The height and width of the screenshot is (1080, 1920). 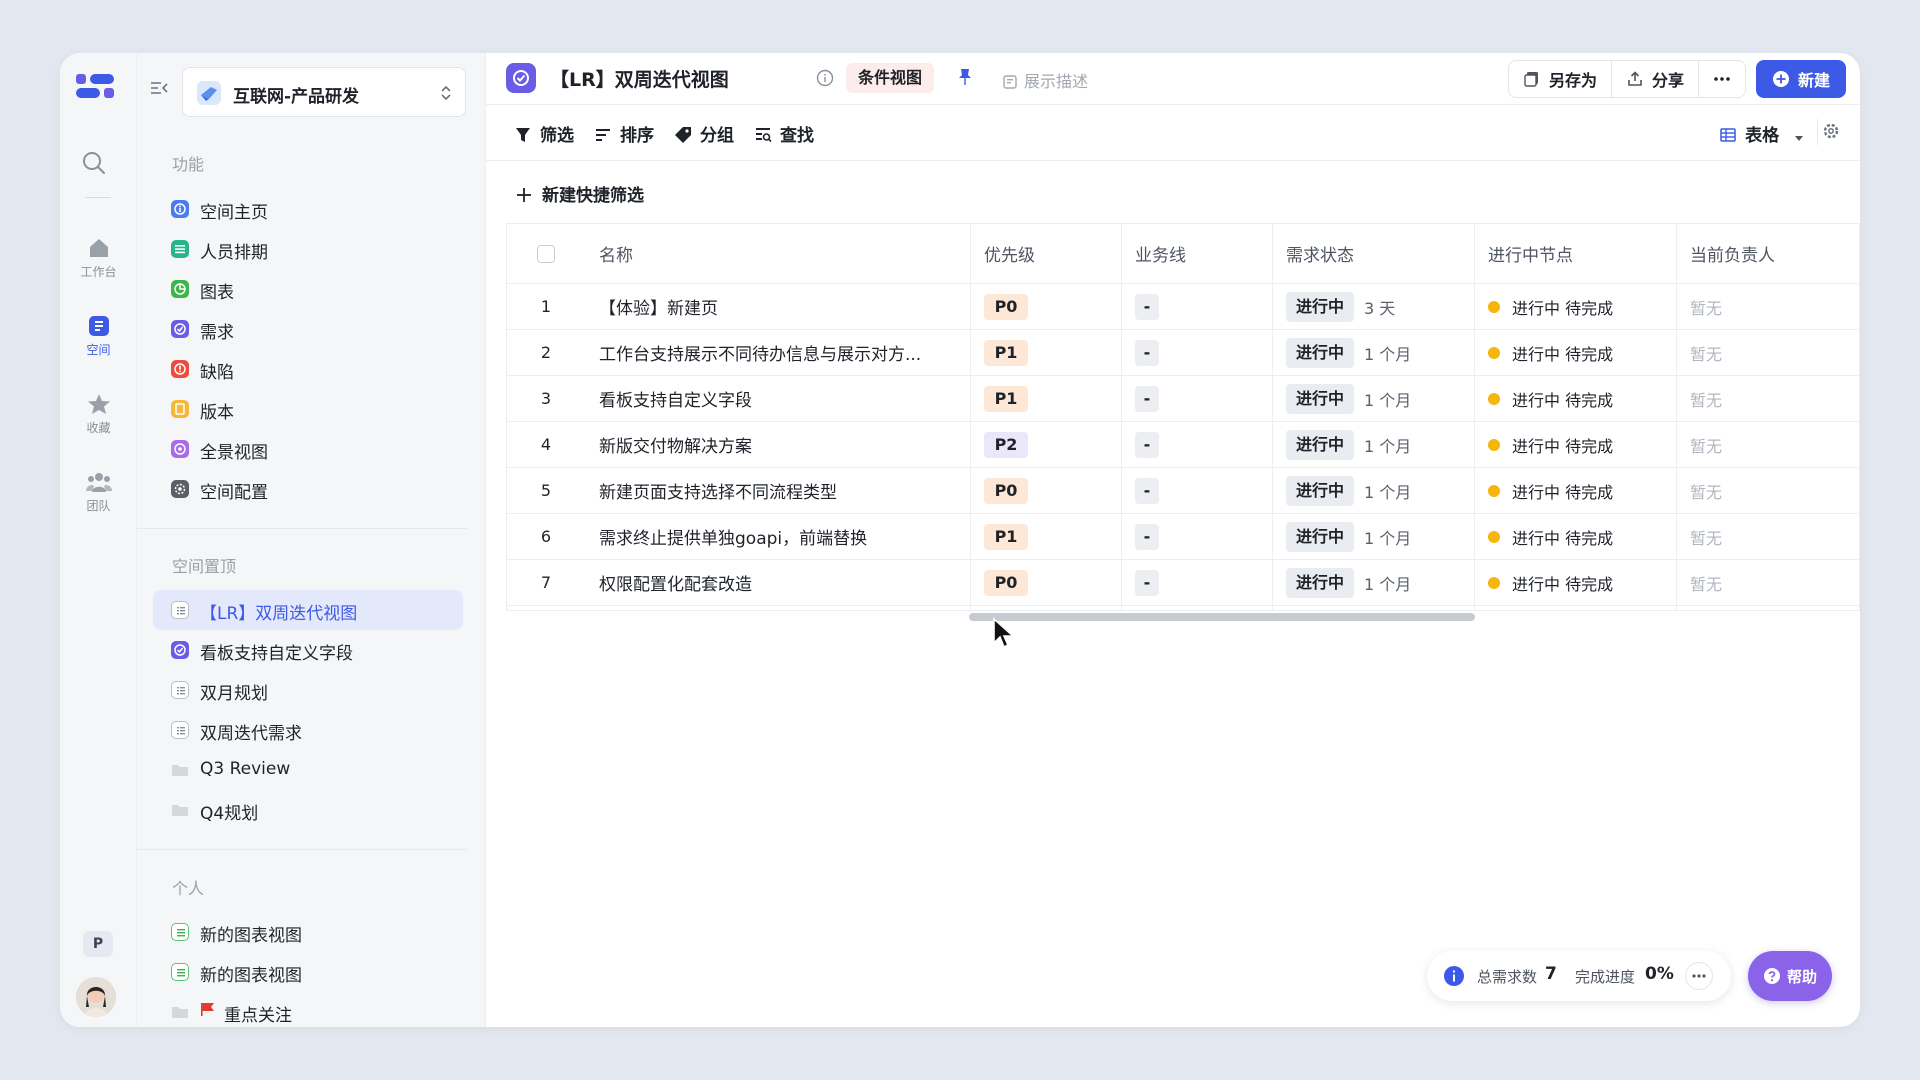 What do you see at coordinates (777, 306) in the screenshot?
I see `row-title: 【体验】新建页` at bounding box center [777, 306].